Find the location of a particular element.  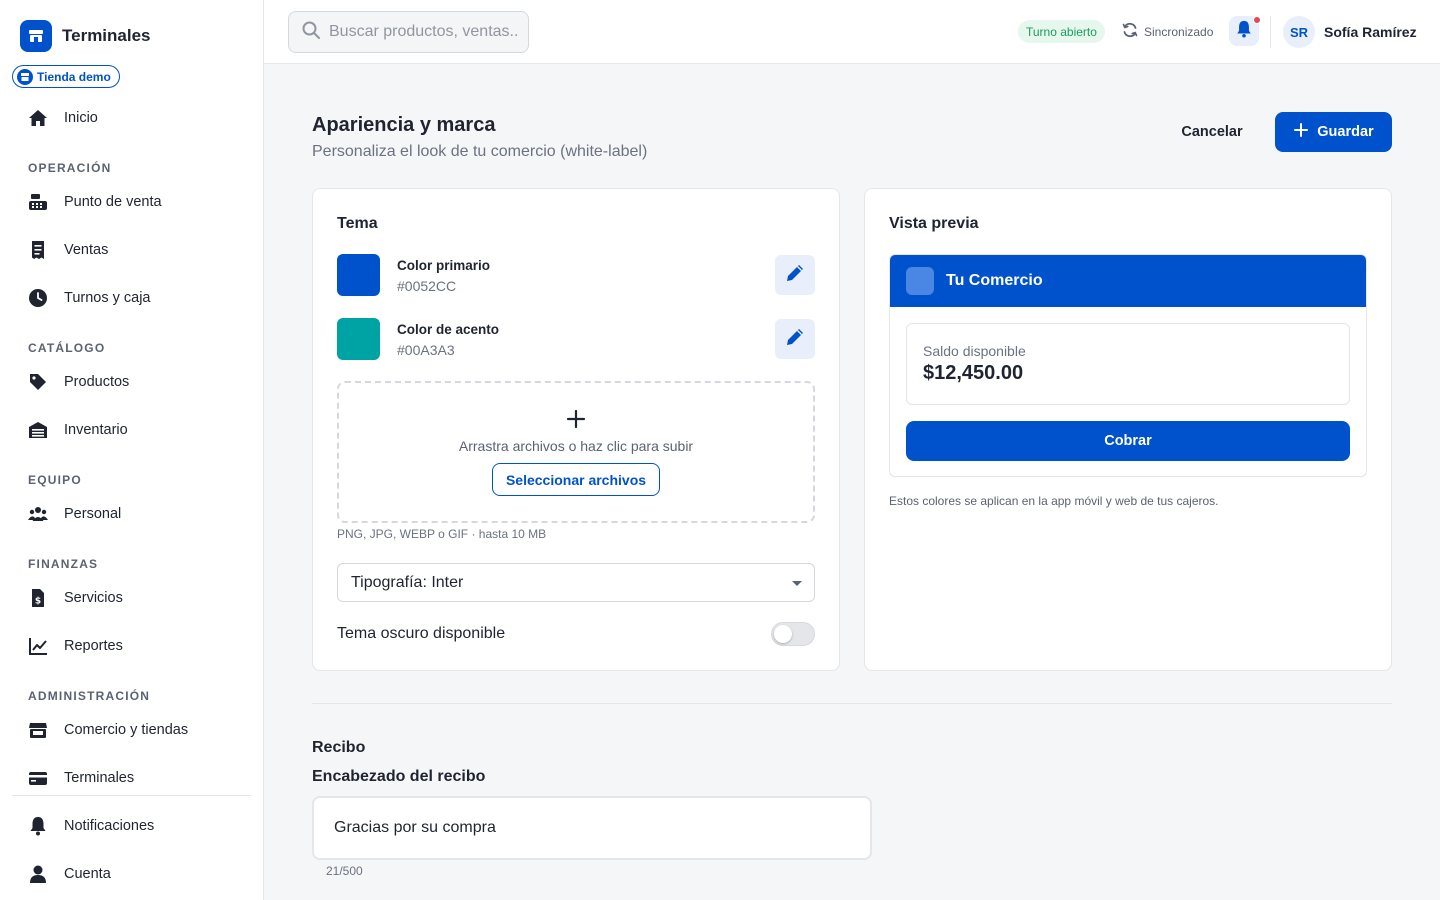

store-icon is located at coordinates (25, 76).